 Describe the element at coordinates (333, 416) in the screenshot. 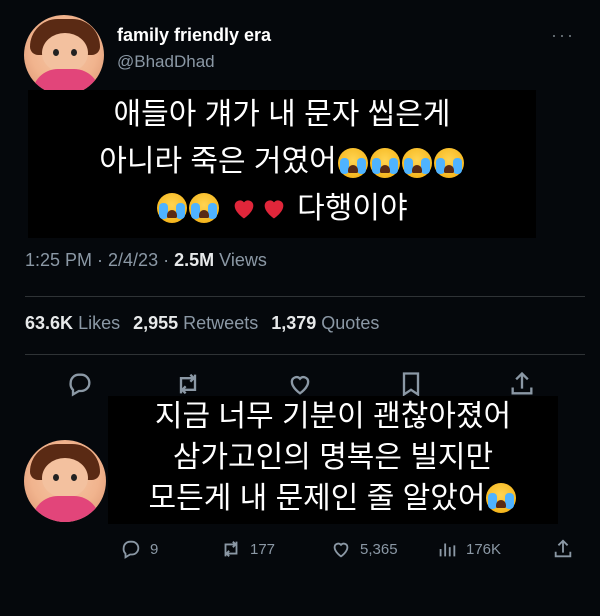

I see `reply-caption-line-1: 지금 너무 기분이 괜찮아졌어` at that location.